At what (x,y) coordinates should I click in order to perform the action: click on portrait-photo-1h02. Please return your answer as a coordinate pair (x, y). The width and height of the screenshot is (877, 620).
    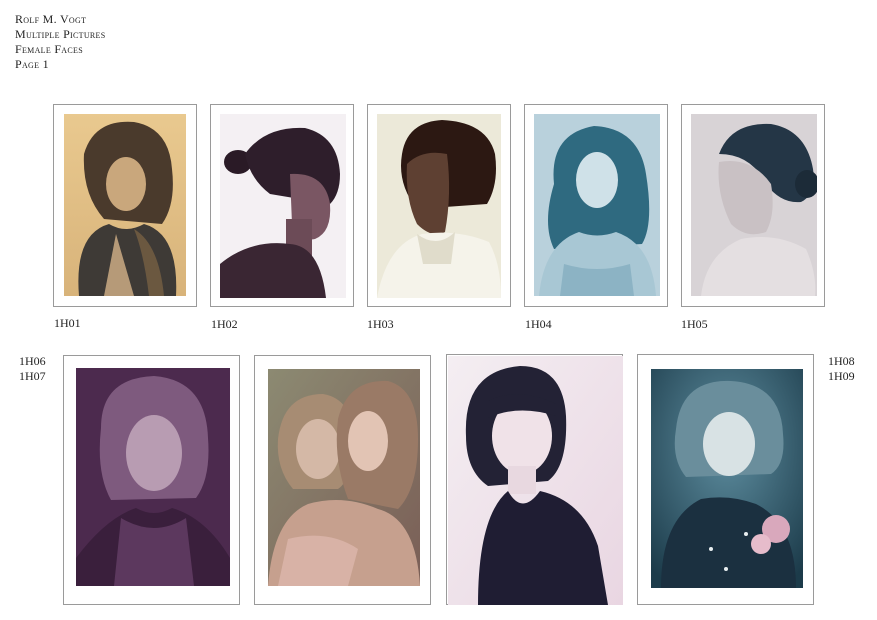
    Looking at the image, I should click on (283, 206).